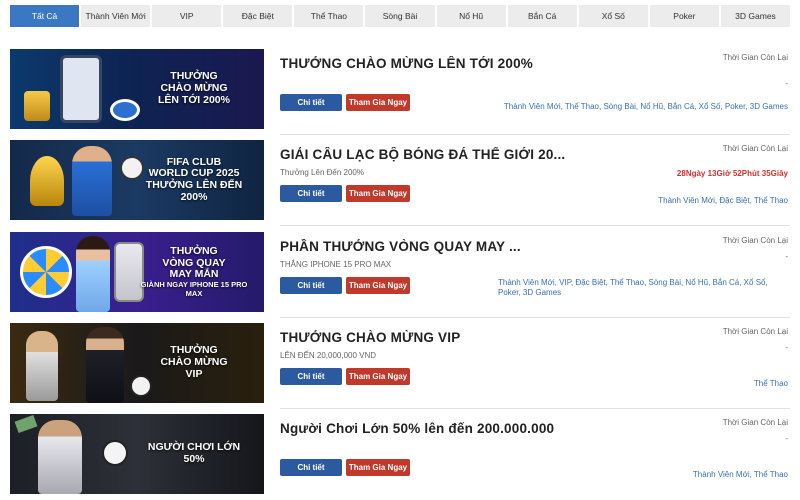 Image resolution: width=800 pixels, height=500 pixels. I want to click on tab-fishing: Bắn Cá, so click(542, 16).